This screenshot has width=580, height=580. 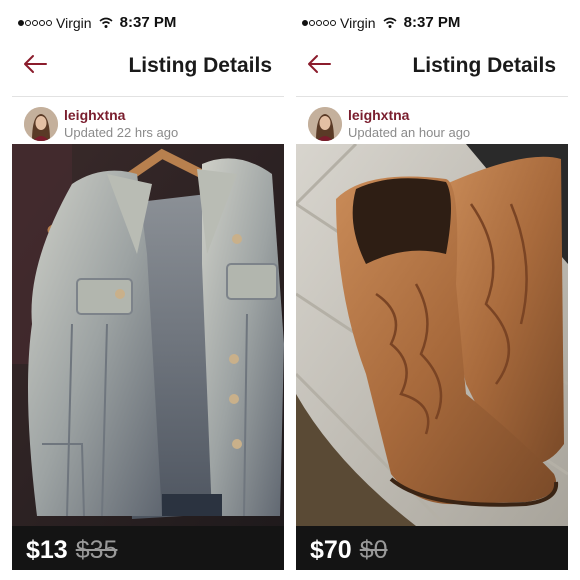 What do you see at coordinates (148, 548) in the screenshot?
I see `price-bar: $13 $35` at bounding box center [148, 548].